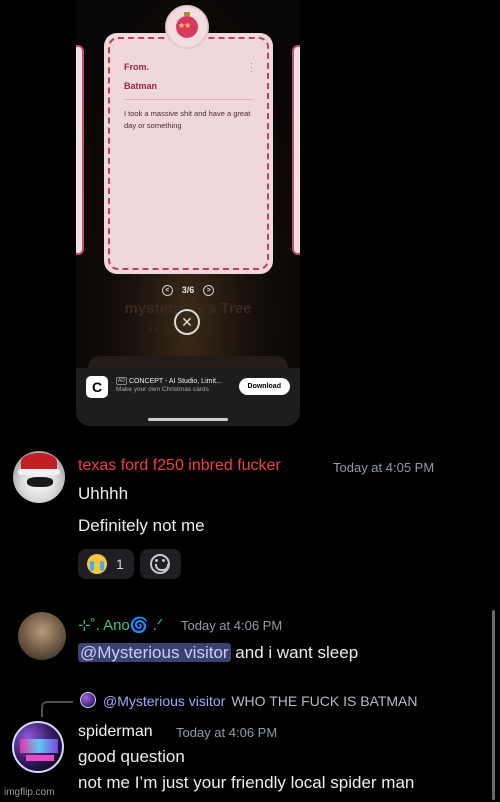 This screenshot has width=500, height=802. Describe the element at coordinates (141, 525) in the screenshot. I see `message-text: Definitely not me` at that location.